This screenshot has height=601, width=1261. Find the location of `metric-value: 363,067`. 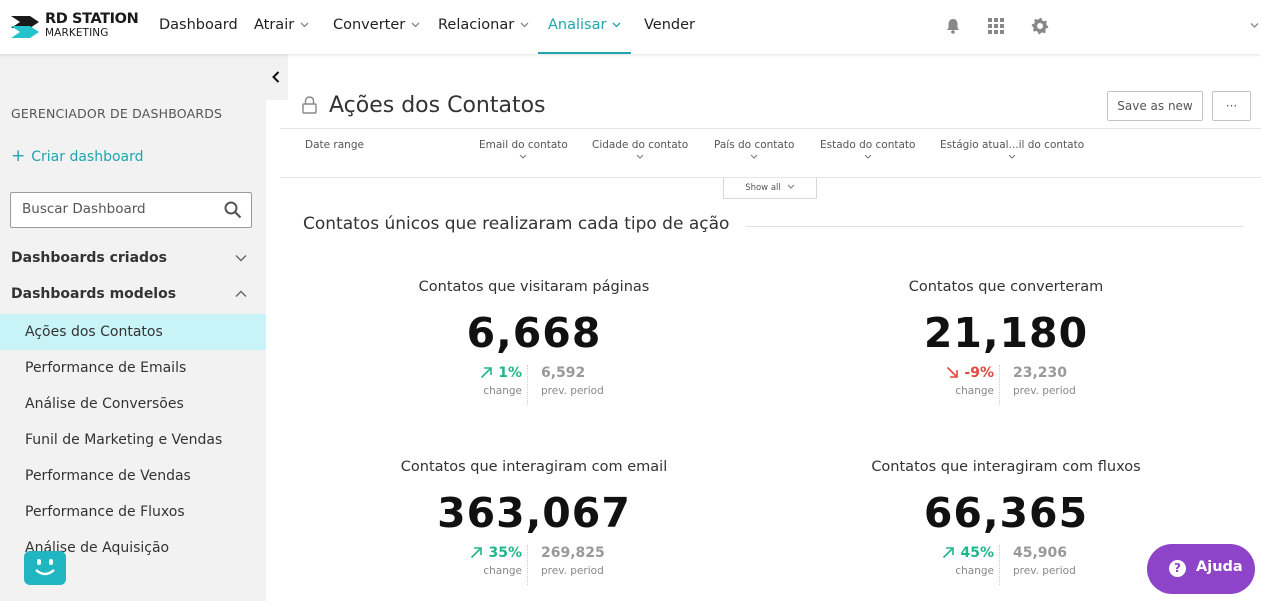

metric-value: 363,067 is located at coordinates (534, 513).